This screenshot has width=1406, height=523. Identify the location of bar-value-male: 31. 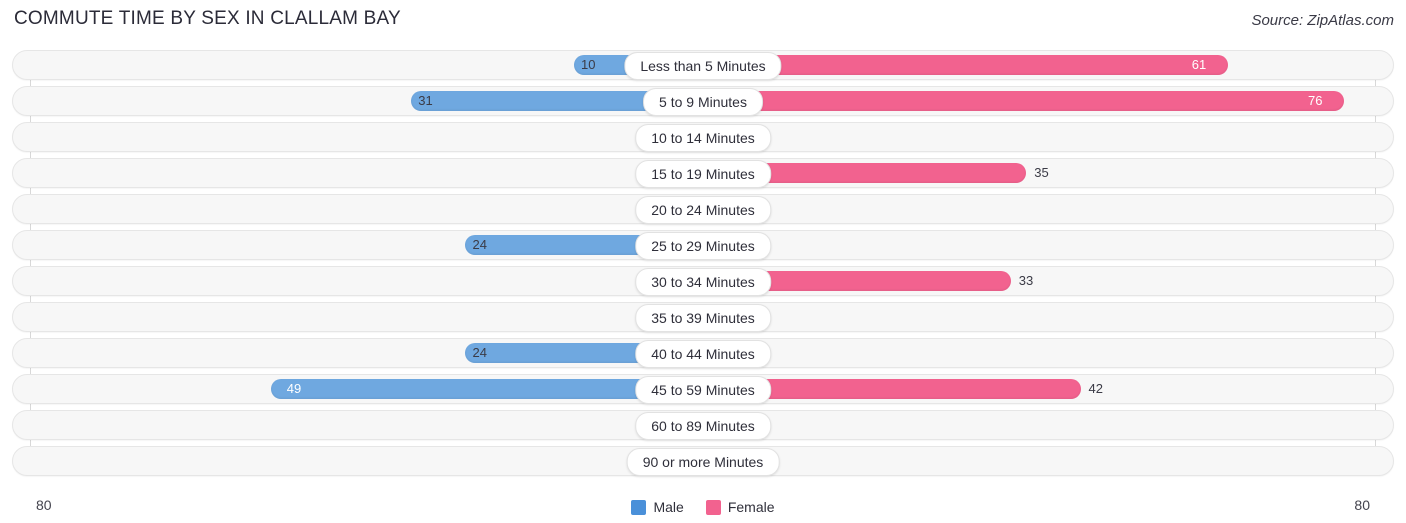
(425, 100).